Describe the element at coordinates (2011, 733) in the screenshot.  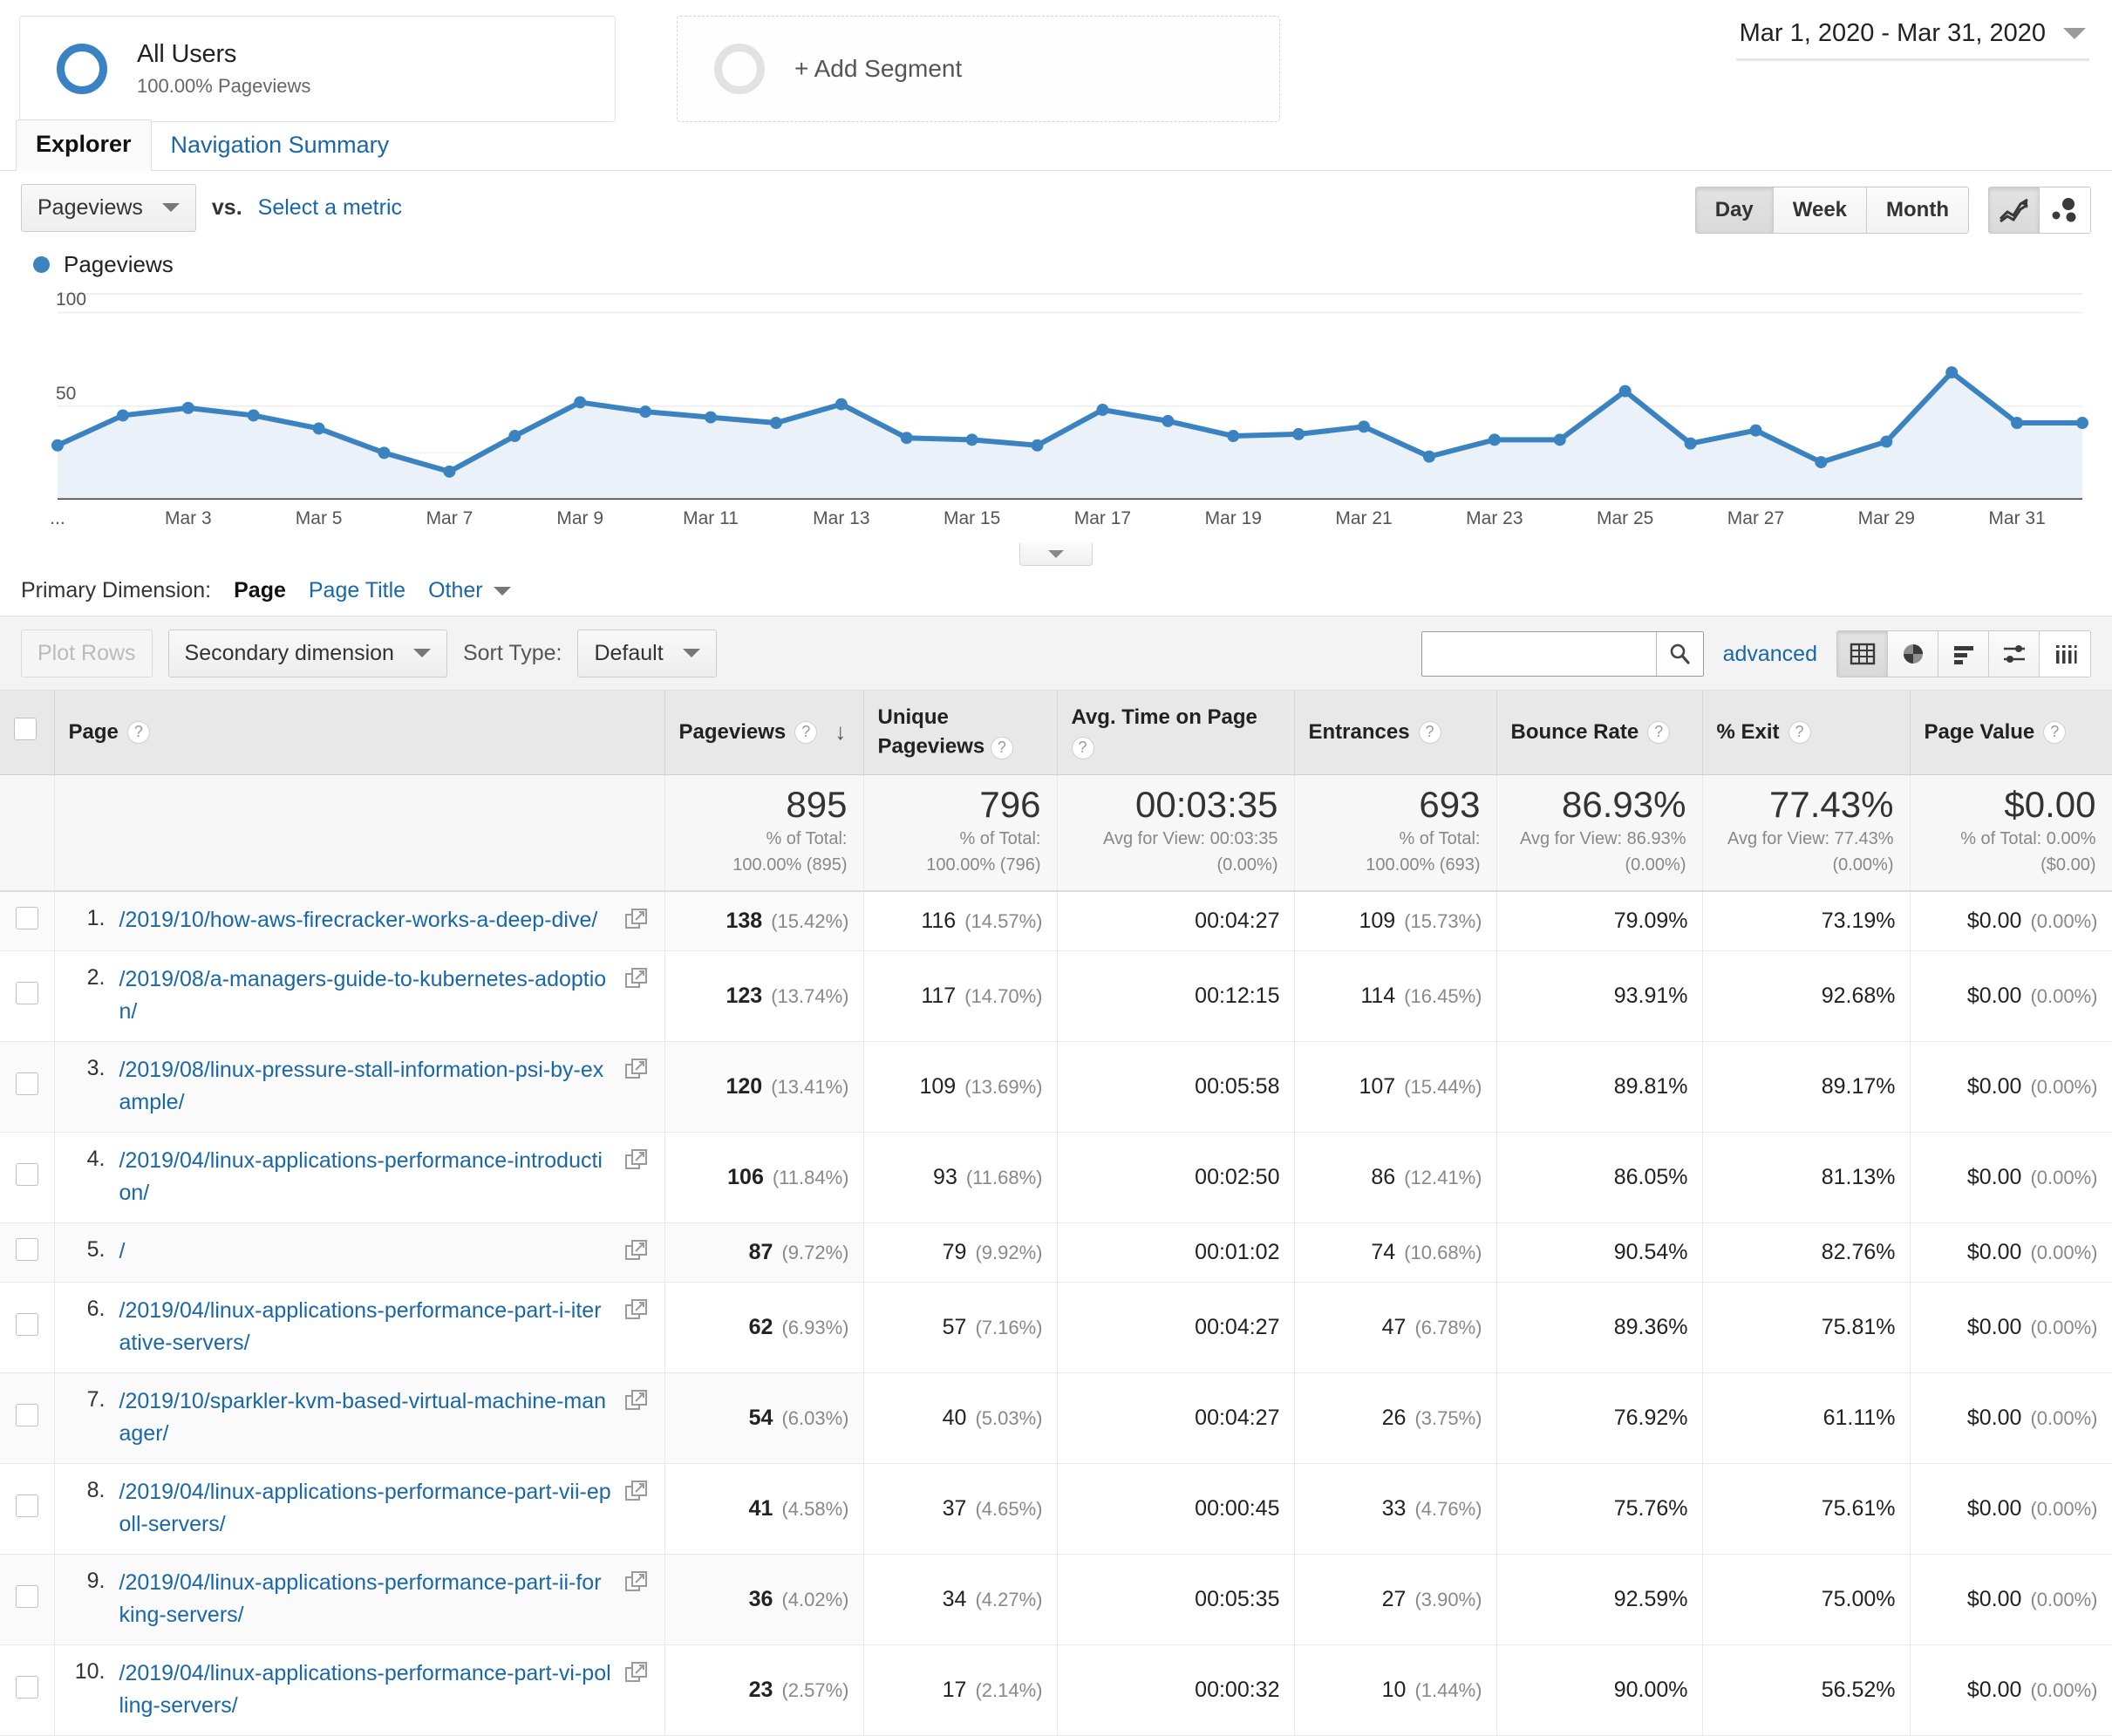
I see `column-header-page-value: Page Value ?` at that location.